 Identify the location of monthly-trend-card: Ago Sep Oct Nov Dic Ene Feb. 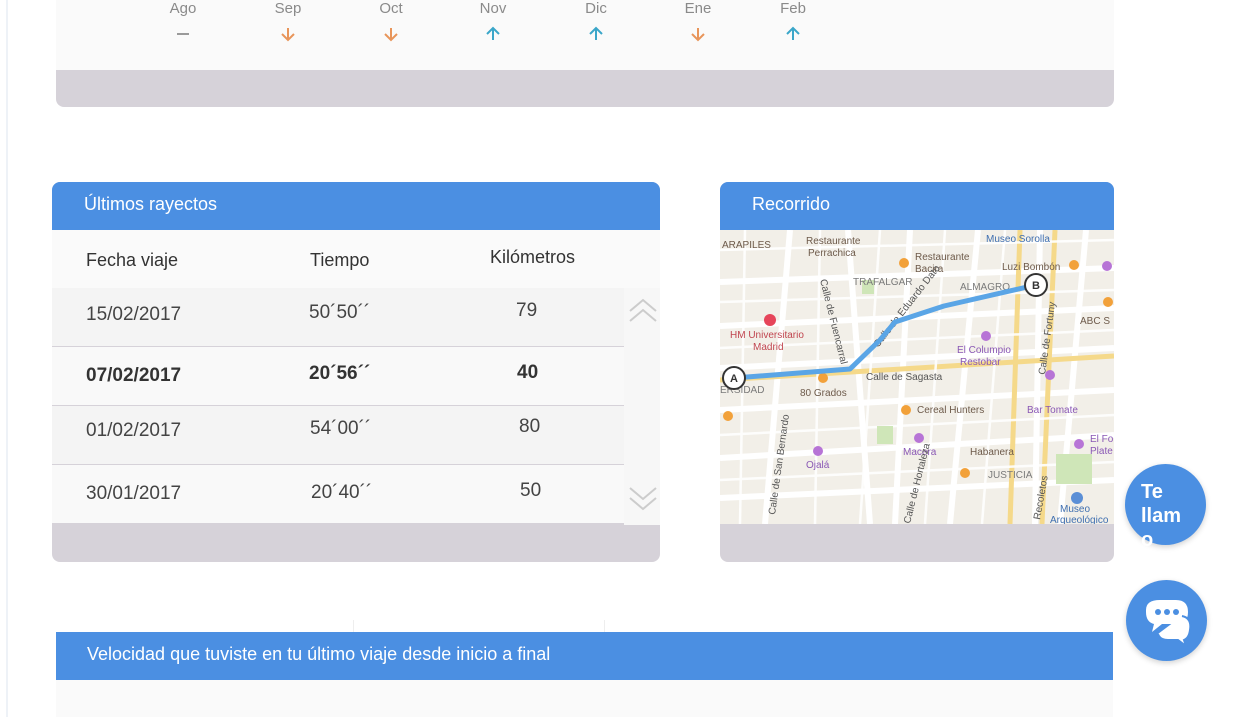
(585, 53).